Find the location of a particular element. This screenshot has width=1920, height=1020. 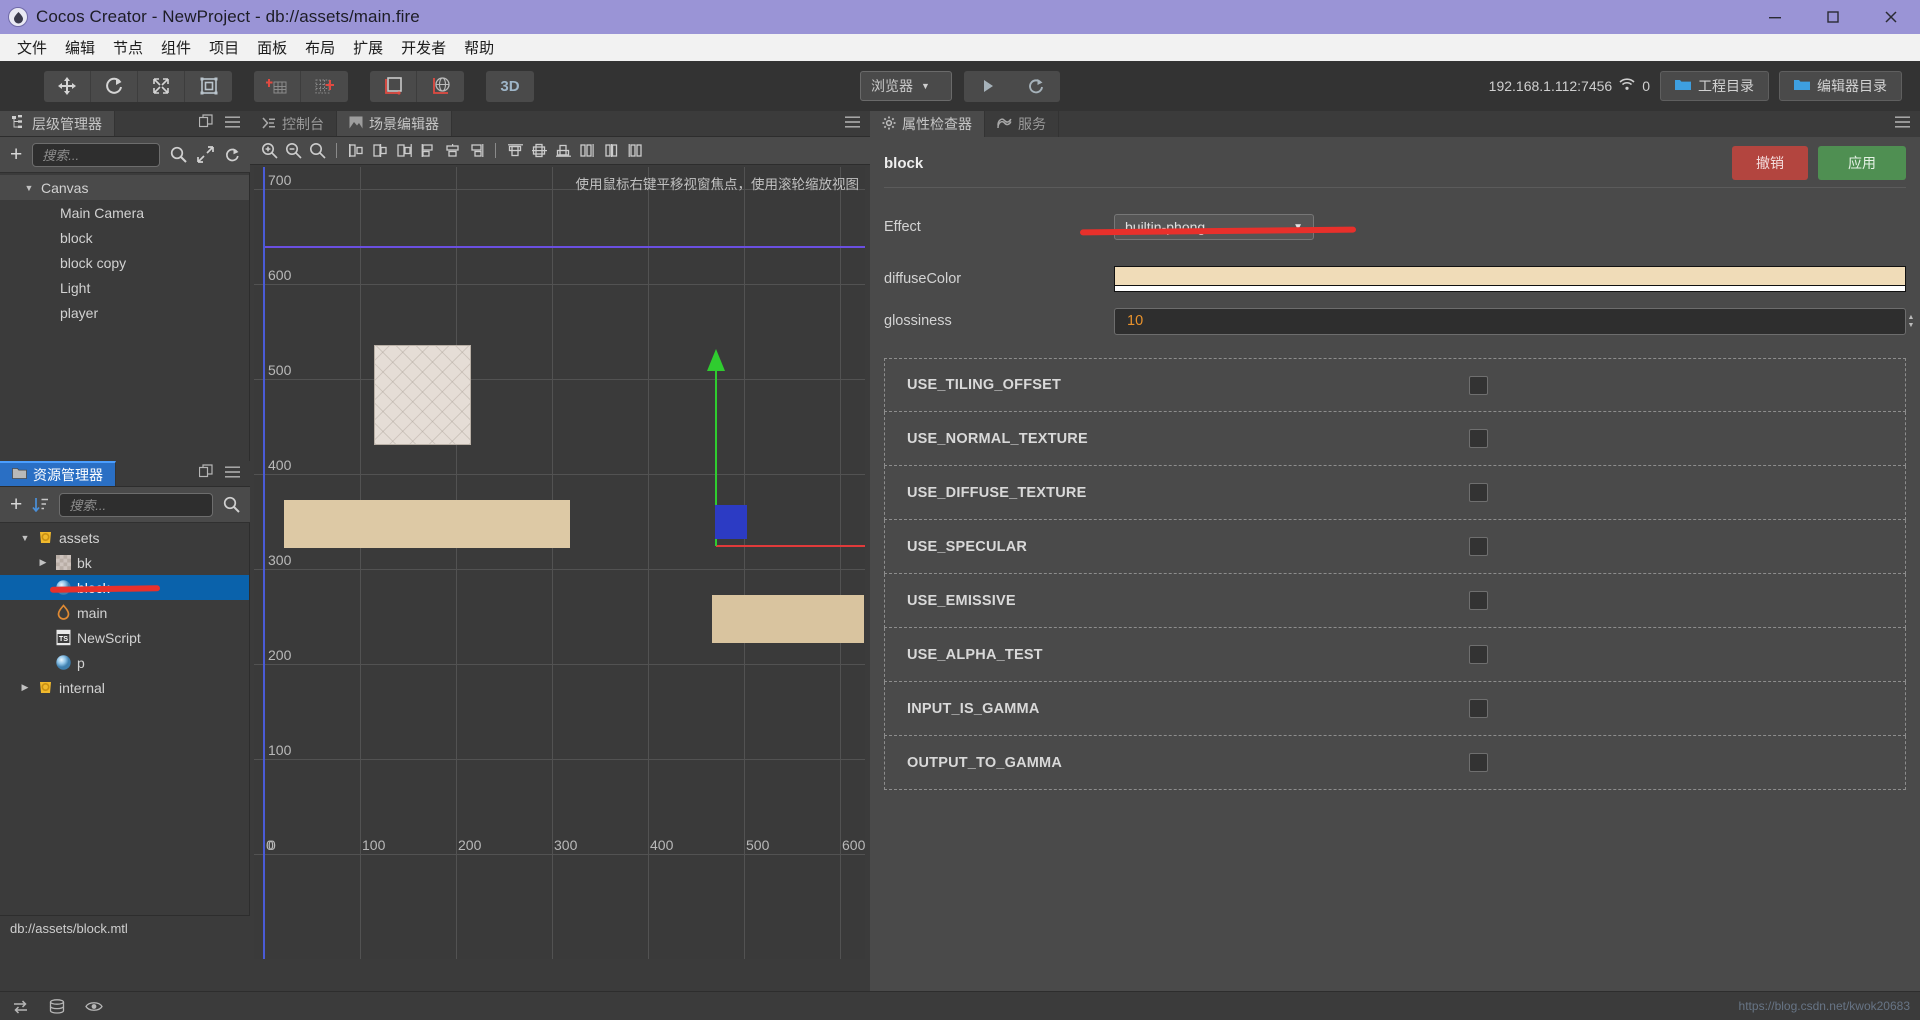

editor-dir-button: 编辑器目录 is located at coordinates (1840, 86).